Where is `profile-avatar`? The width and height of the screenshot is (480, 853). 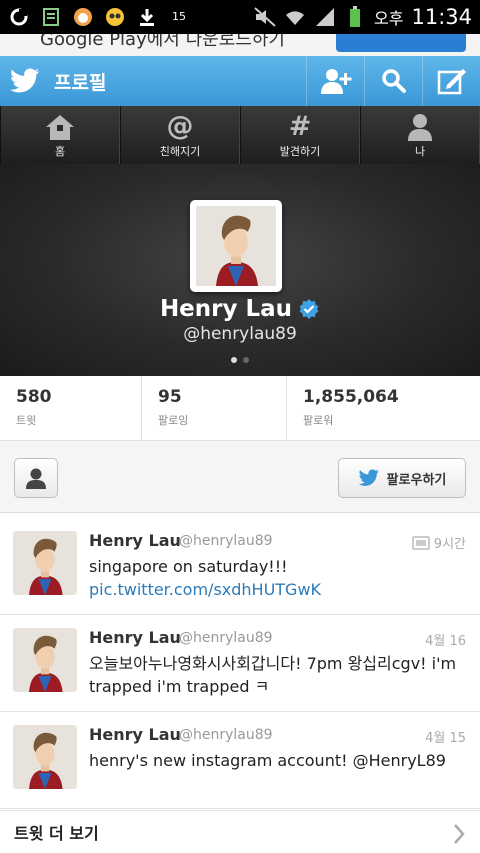 profile-avatar is located at coordinates (236, 246).